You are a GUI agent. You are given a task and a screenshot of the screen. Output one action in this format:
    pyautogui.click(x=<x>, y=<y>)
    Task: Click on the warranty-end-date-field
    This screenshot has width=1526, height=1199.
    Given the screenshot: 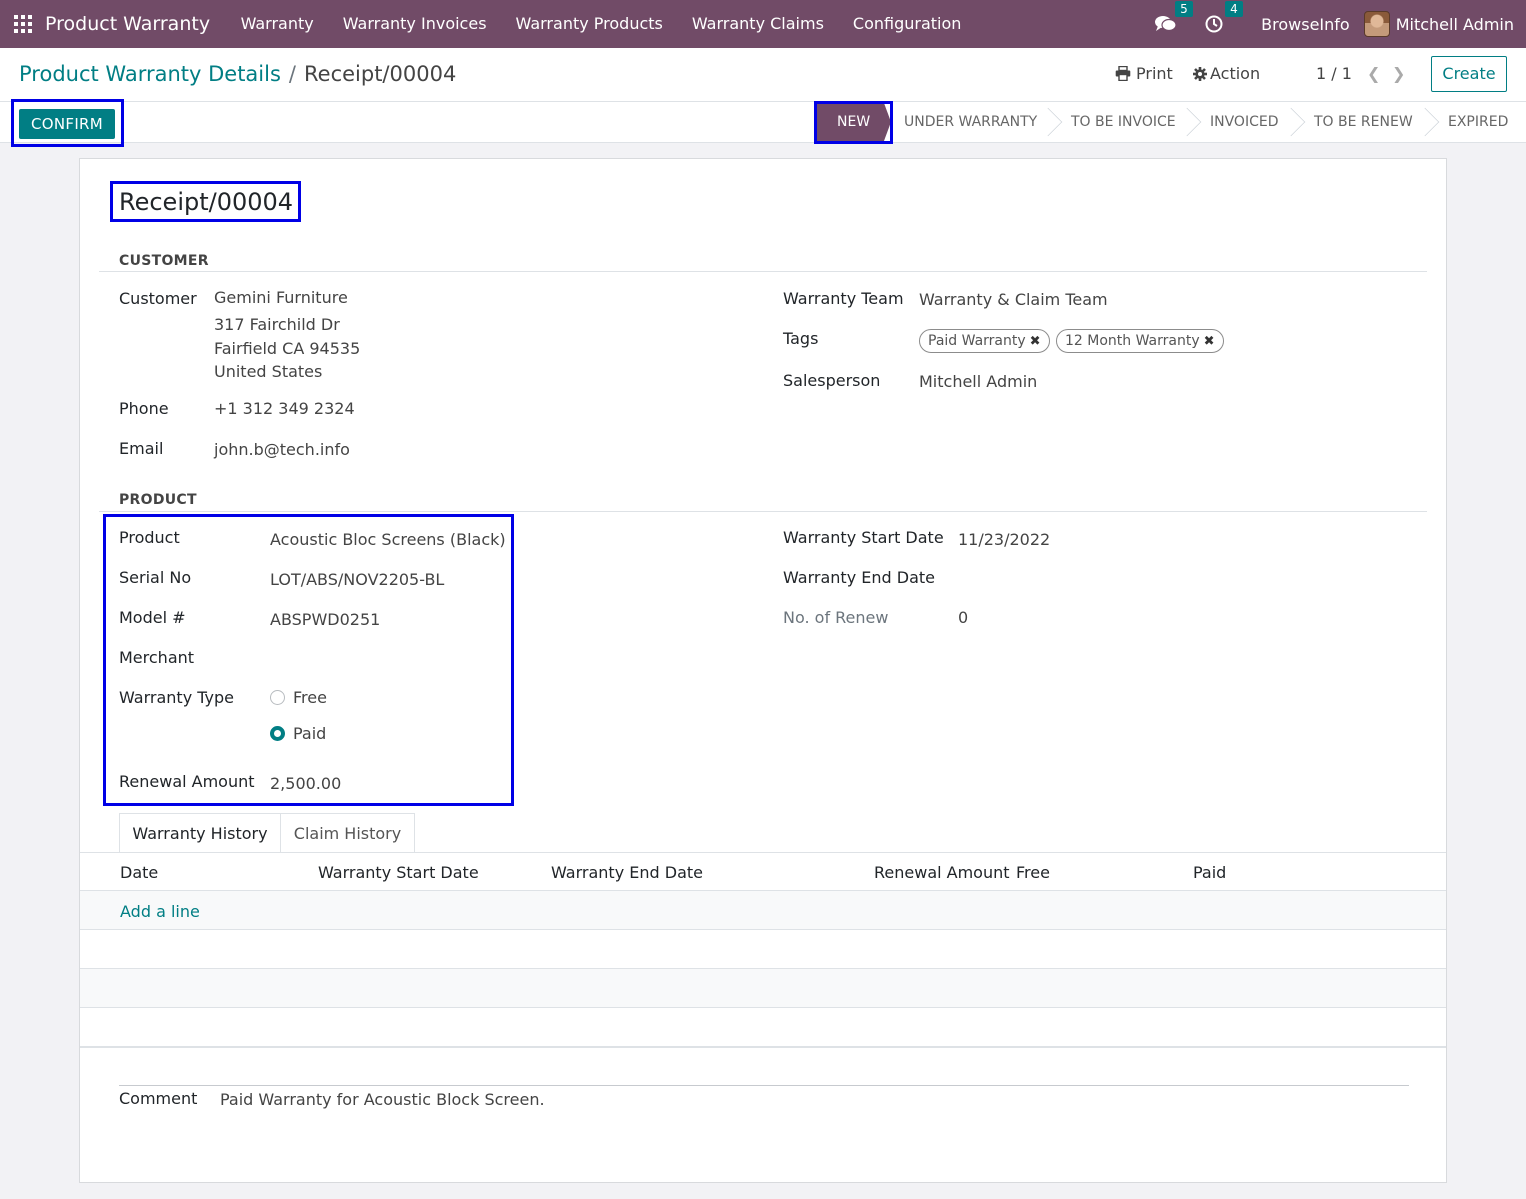 What is the action you would take?
    pyautogui.click(x=1108, y=579)
    